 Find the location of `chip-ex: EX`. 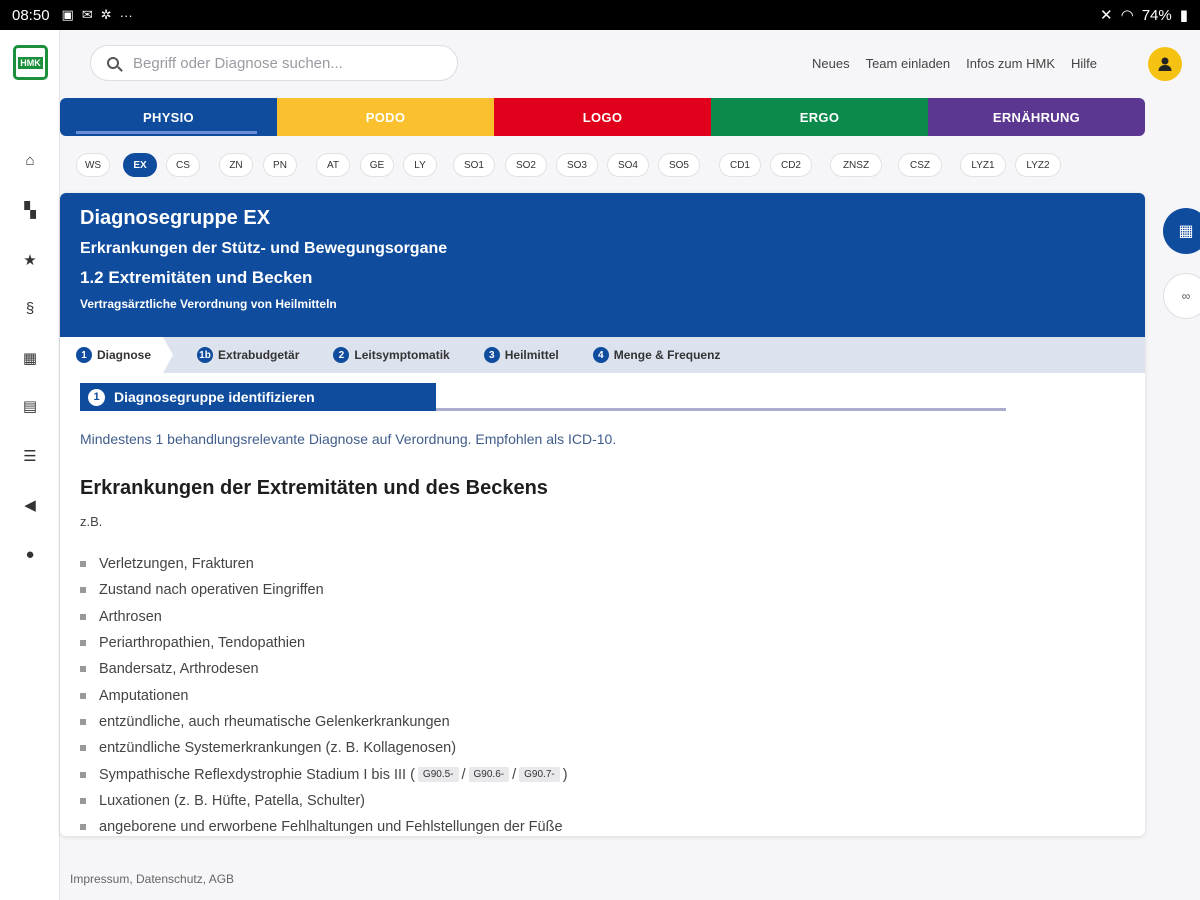

chip-ex: EX is located at coordinates (140, 165).